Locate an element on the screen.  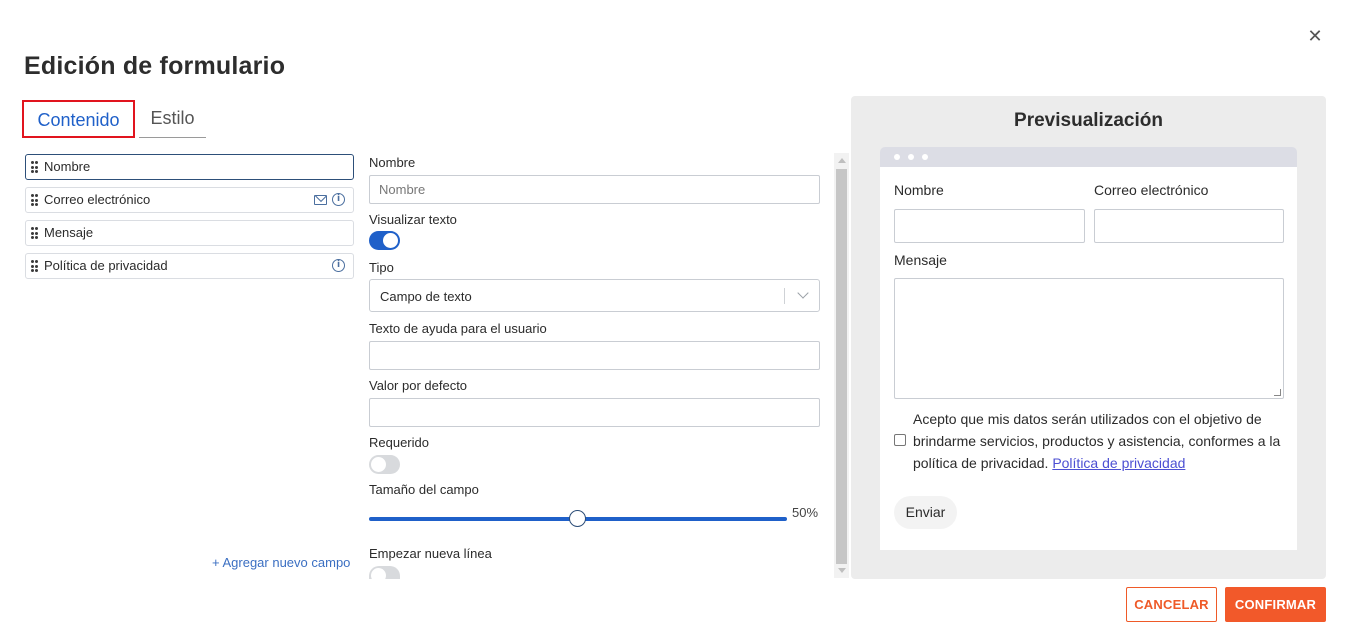
default-value-label: Valor por defecto is located at coordinates (418, 385).